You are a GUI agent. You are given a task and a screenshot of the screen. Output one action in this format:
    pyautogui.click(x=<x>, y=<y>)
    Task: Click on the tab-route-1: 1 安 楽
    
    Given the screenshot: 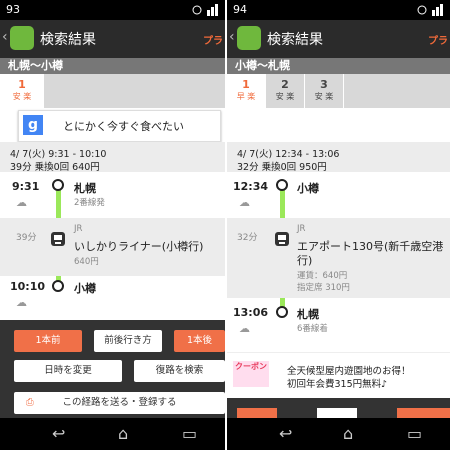 What is the action you would take?
    pyautogui.click(x=22, y=91)
    